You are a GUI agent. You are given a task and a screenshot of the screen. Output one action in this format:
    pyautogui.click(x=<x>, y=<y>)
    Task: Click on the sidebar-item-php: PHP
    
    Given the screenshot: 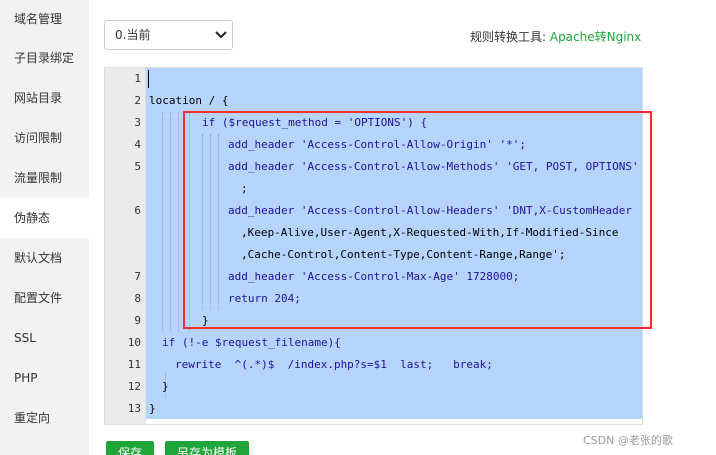 What is the action you would take?
    pyautogui.click(x=44, y=378)
    